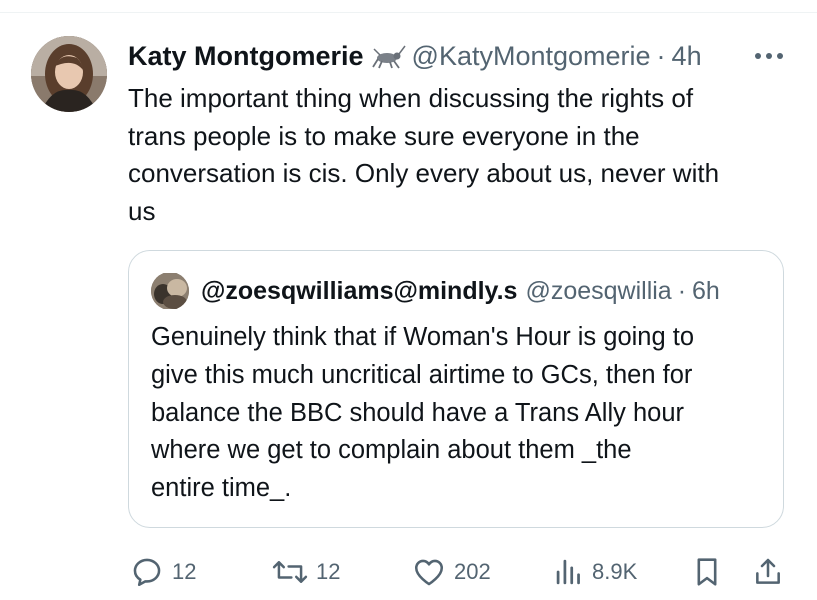 The width and height of the screenshot is (817, 600). What do you see at coordinates (388, 56) in the screenshot?
I see `cricket-icon` at bounding box center [388, 56].